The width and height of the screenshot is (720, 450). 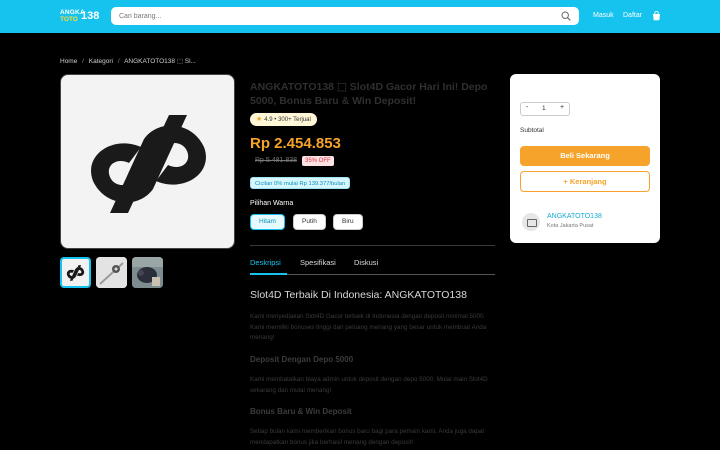 What do you see at coordinates (302, 359) in the screenshot?
I see `description-subheading: Deposit Dengan Depo 5000` at bounding box center [302, 359].